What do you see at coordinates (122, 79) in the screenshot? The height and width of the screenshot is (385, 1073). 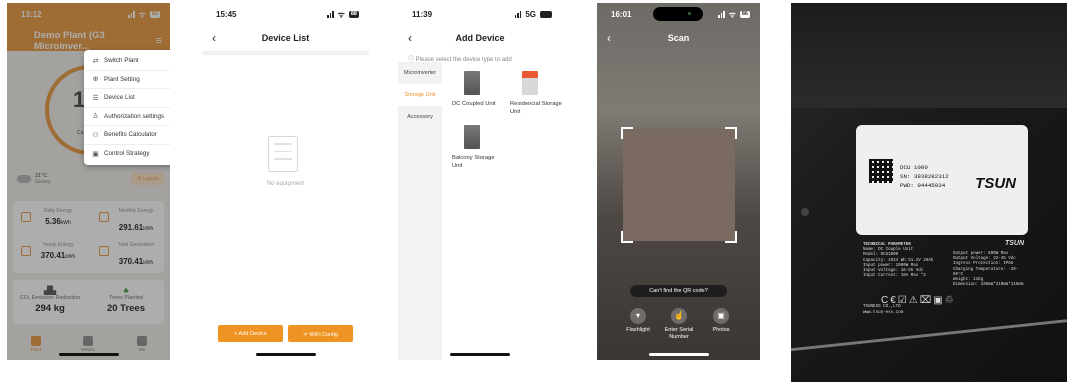 I see `menu-label: Plant Setting` at bounding box center [122, 79].